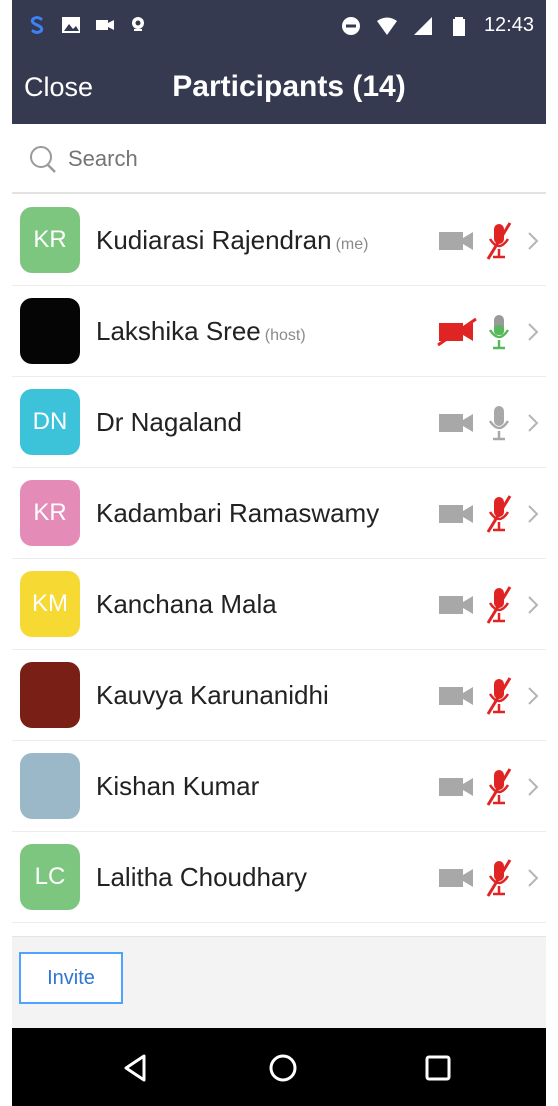 The height and width of the screenshot is (1106, 558). I want to click on wifi-icon, so click(386, 26).